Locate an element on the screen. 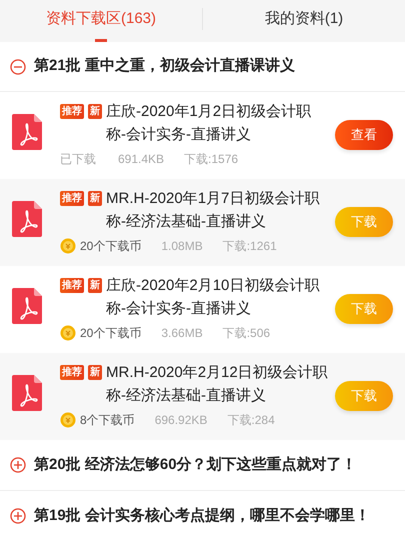  file-title: 庄欣-2020年2月10日初级会计职称-会计实务-直播讲义 is located at coordinates (213, 297).